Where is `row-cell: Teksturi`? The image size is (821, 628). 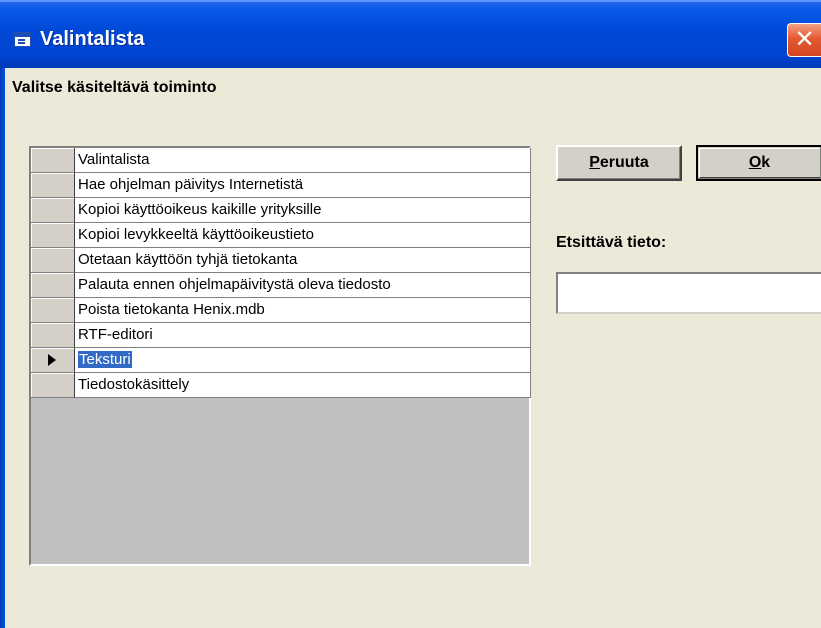 row-cell: Teksturi is located at coordinates (303, 360).